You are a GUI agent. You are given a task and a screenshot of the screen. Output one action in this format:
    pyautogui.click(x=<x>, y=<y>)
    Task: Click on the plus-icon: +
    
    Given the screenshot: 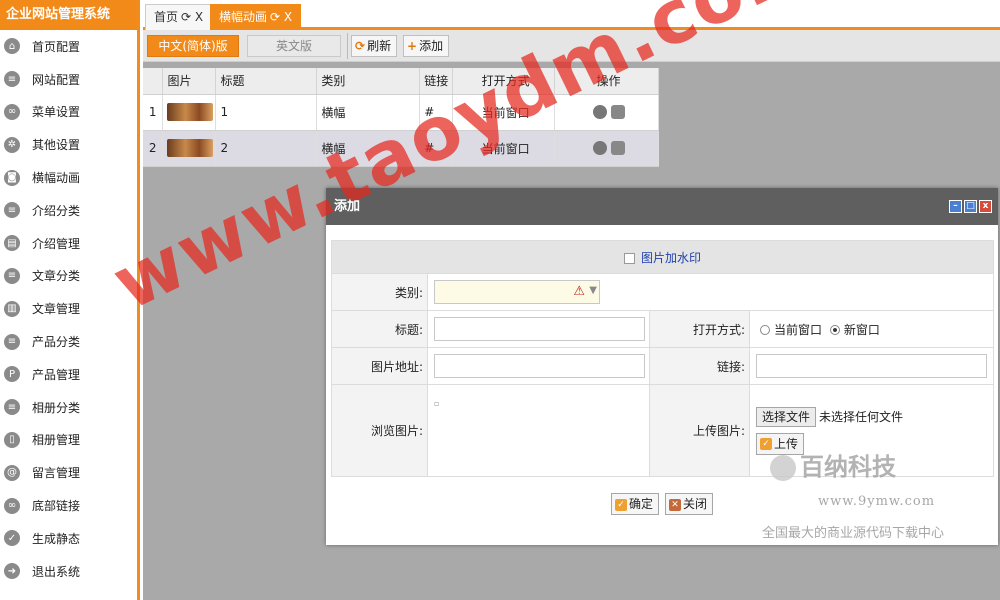 What is the action you would take?
    pyautogui.click(x=412, y=46)
    